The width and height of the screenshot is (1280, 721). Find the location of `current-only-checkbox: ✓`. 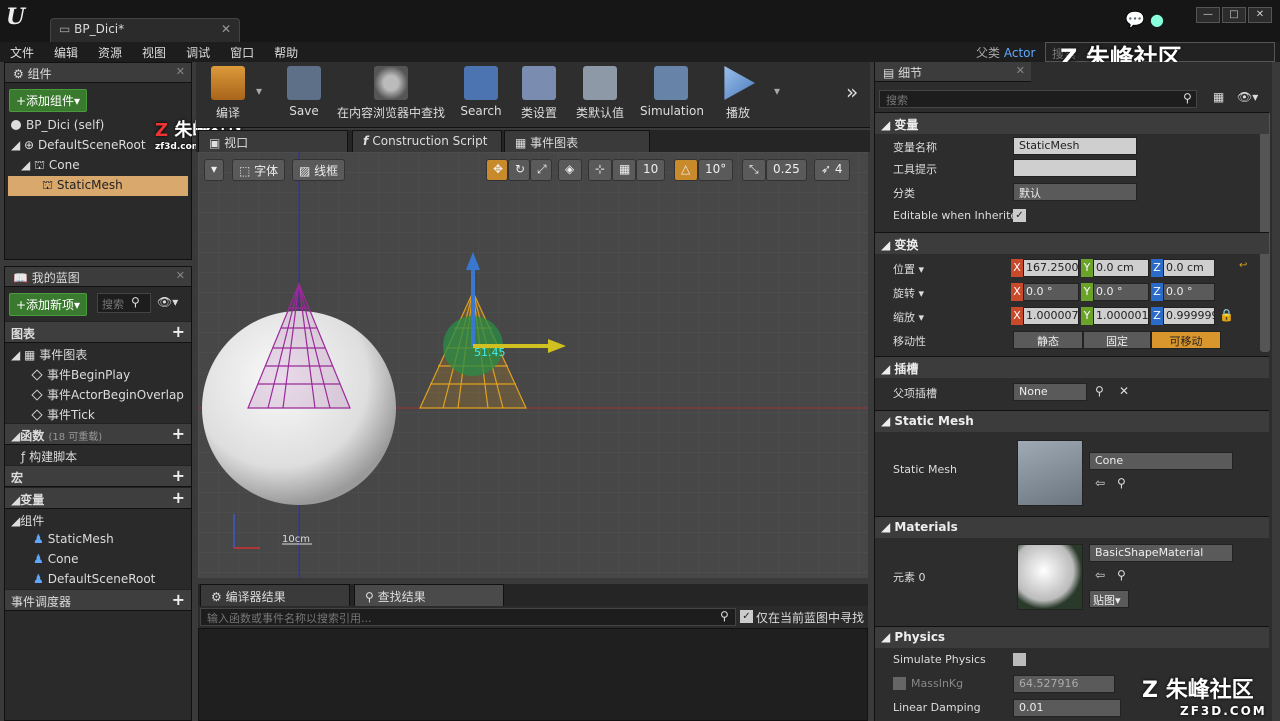

current-only-checkbox: ✓ is located at coordinates (746, 616).